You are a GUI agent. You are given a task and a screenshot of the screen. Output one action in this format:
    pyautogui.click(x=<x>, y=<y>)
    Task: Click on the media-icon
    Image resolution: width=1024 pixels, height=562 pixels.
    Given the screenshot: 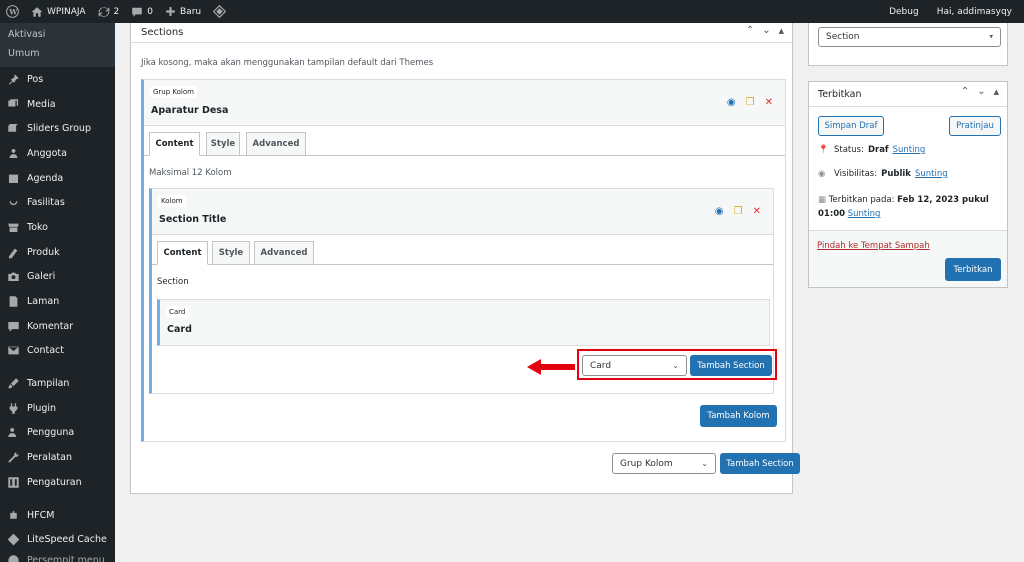 What is the action you would take?
    pyautogui.click(x=13, y=102)
    